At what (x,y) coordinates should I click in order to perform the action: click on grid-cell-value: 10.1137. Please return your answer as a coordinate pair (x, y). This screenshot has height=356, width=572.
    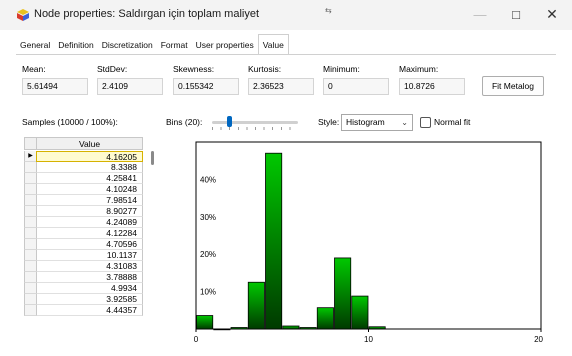
    Looking at the image, I should click on (89, 255).